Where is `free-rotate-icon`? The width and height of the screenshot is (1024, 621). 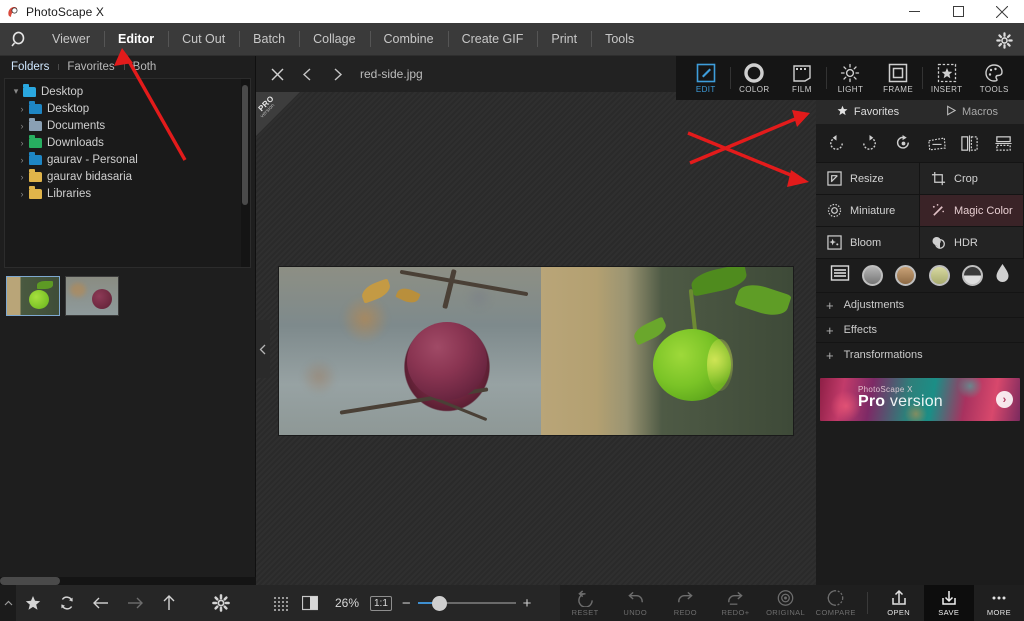 free-rotate-icon is located at coordinates (903, 143).